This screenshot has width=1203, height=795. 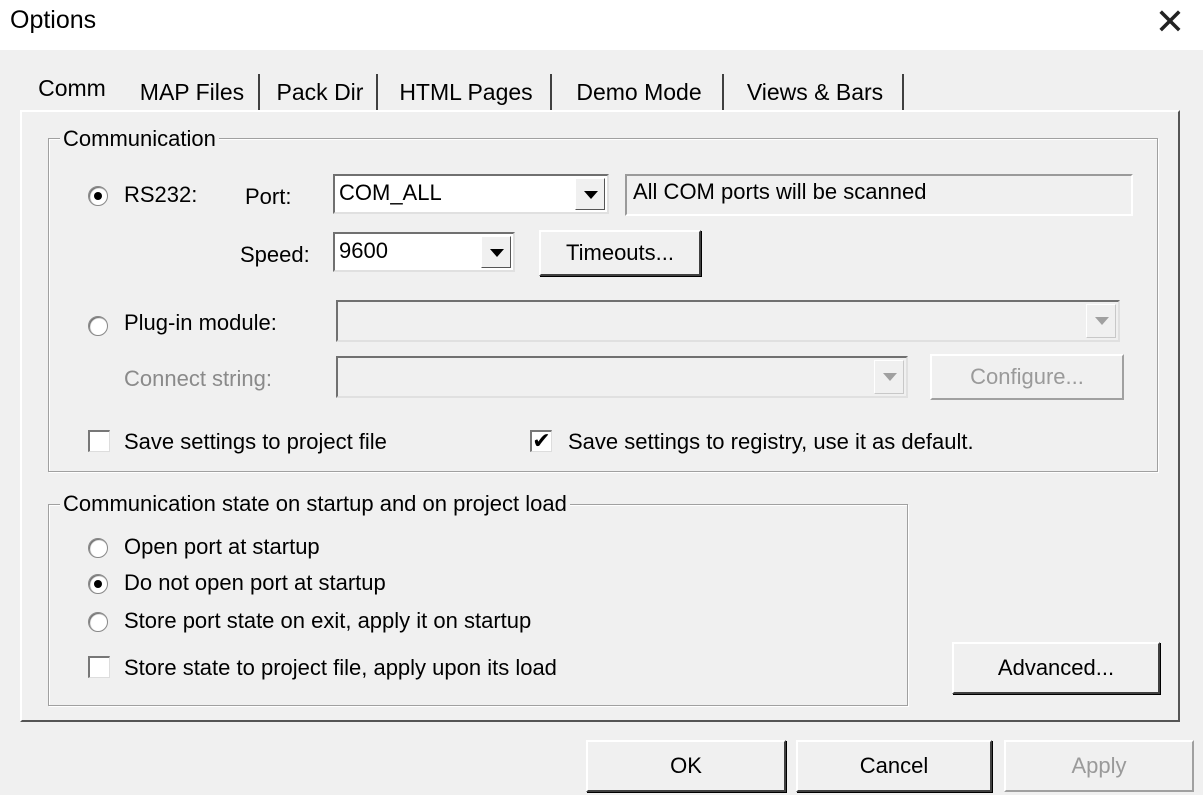 I want to click on rs232-radio, so click(x=98, y=196).